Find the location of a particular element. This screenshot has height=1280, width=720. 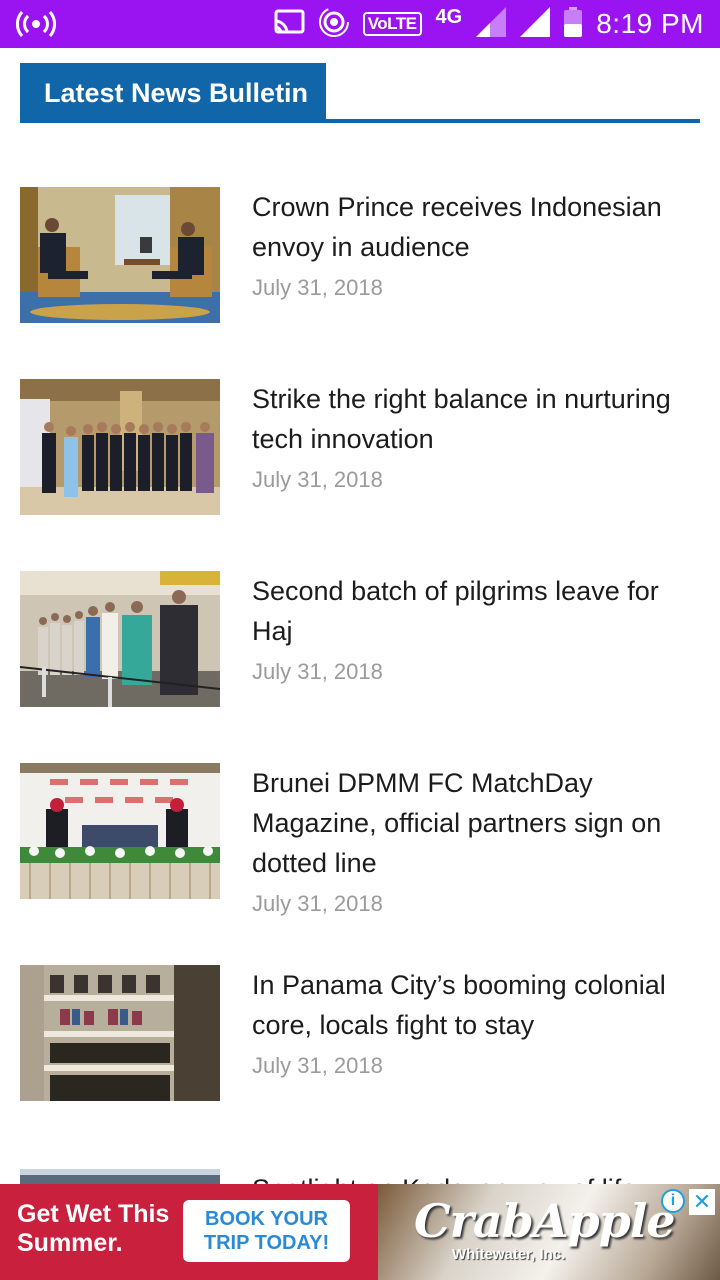

cast-icon is located at coordinates (289, 24).